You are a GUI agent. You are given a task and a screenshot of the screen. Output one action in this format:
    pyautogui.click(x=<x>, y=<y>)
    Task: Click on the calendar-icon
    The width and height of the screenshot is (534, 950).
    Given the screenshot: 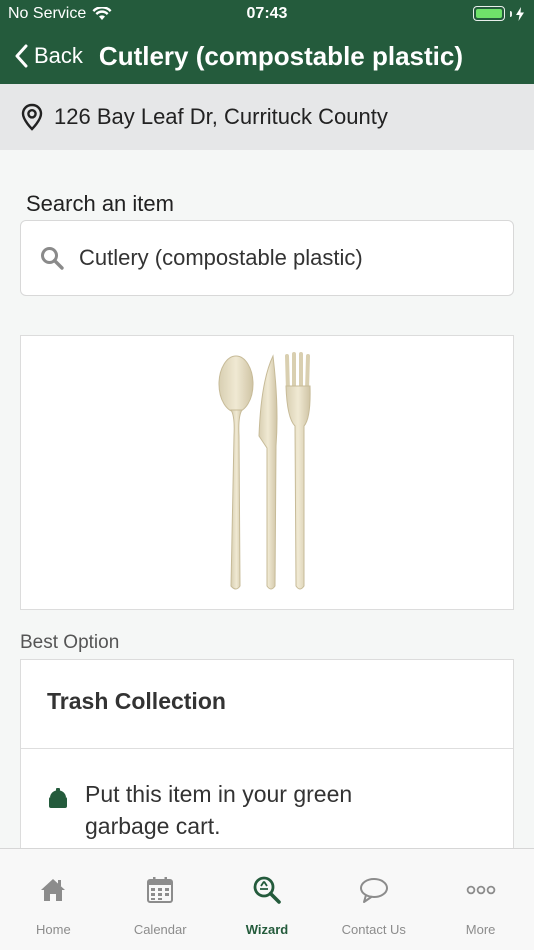 What is the action you would take?
    pyautogui.click(x=160, y=890)
    